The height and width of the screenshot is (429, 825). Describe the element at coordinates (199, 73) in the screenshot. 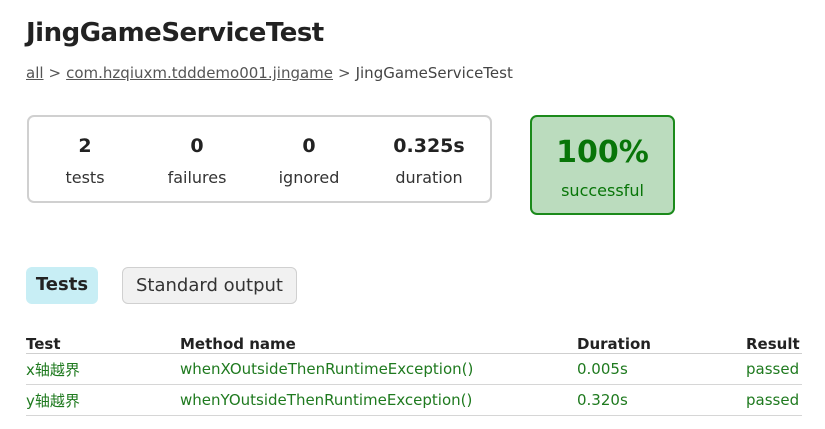

I see `breadcrumb-link-package: com.hzqiuxm.tdddemo001.jingame` at that location.